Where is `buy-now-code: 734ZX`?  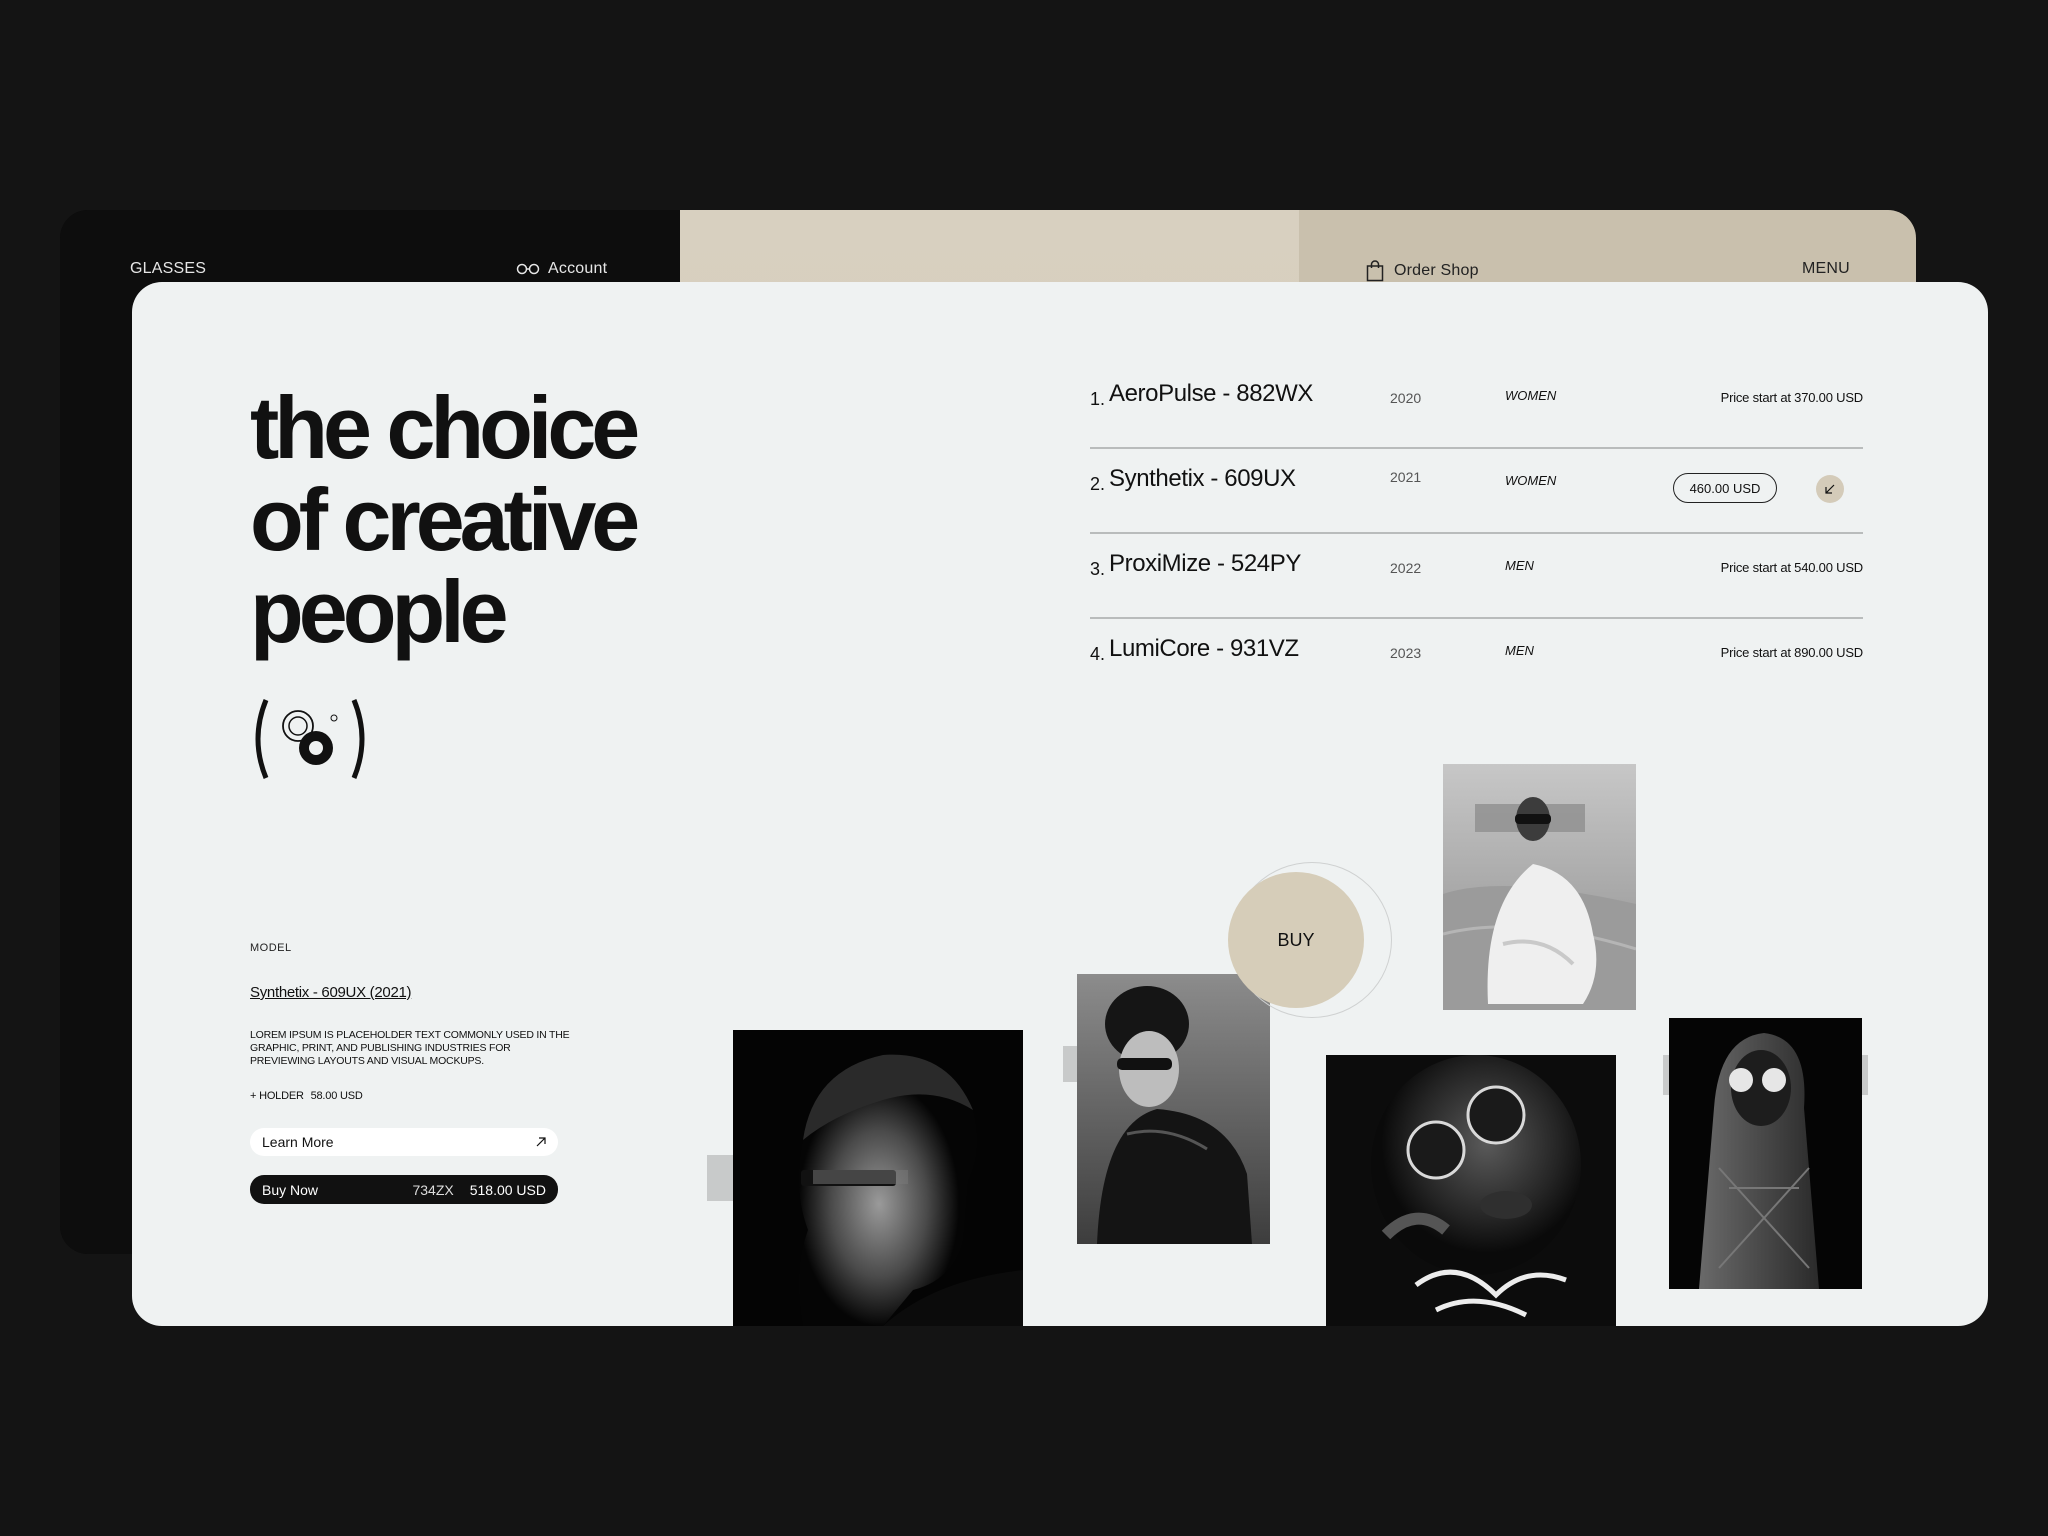
buy-now-code: 734ZX is located at coordinates (433, 1189).